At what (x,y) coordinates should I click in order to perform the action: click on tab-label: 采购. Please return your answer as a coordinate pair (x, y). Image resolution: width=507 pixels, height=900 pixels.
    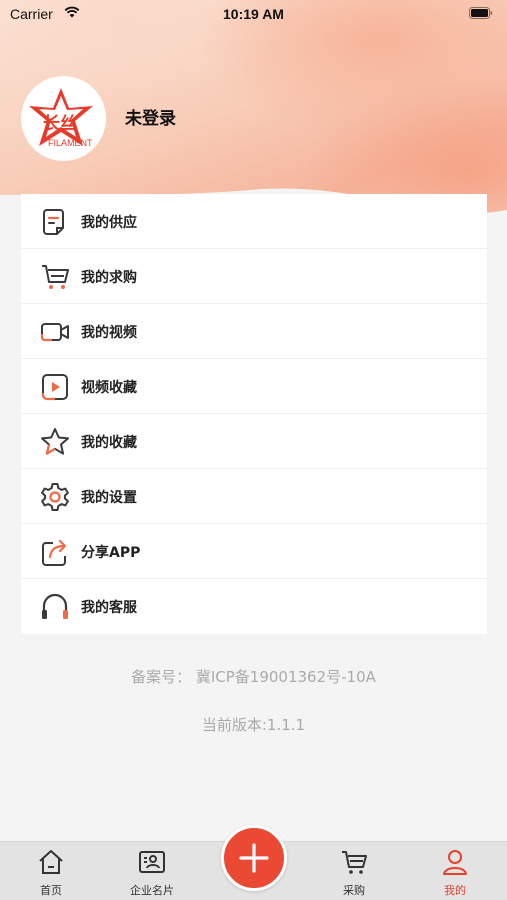
    Looking at the image, I should click on (354, 890).